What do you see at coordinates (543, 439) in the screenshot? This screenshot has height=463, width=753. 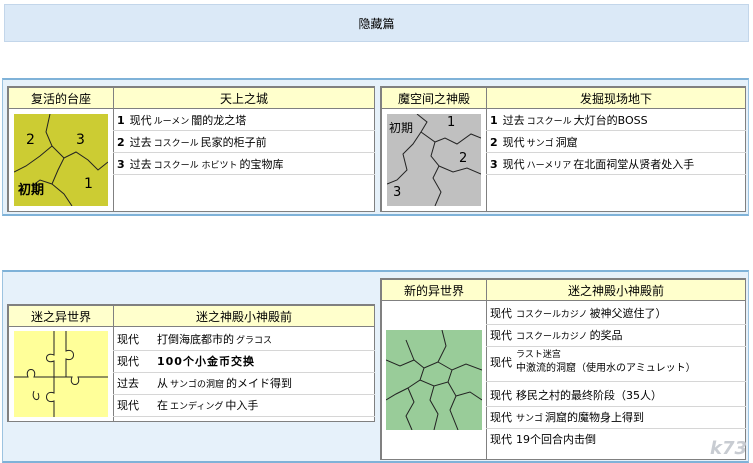 I see `list-item: 现代 19个回合内击倒` at bounding box center [543, 439].